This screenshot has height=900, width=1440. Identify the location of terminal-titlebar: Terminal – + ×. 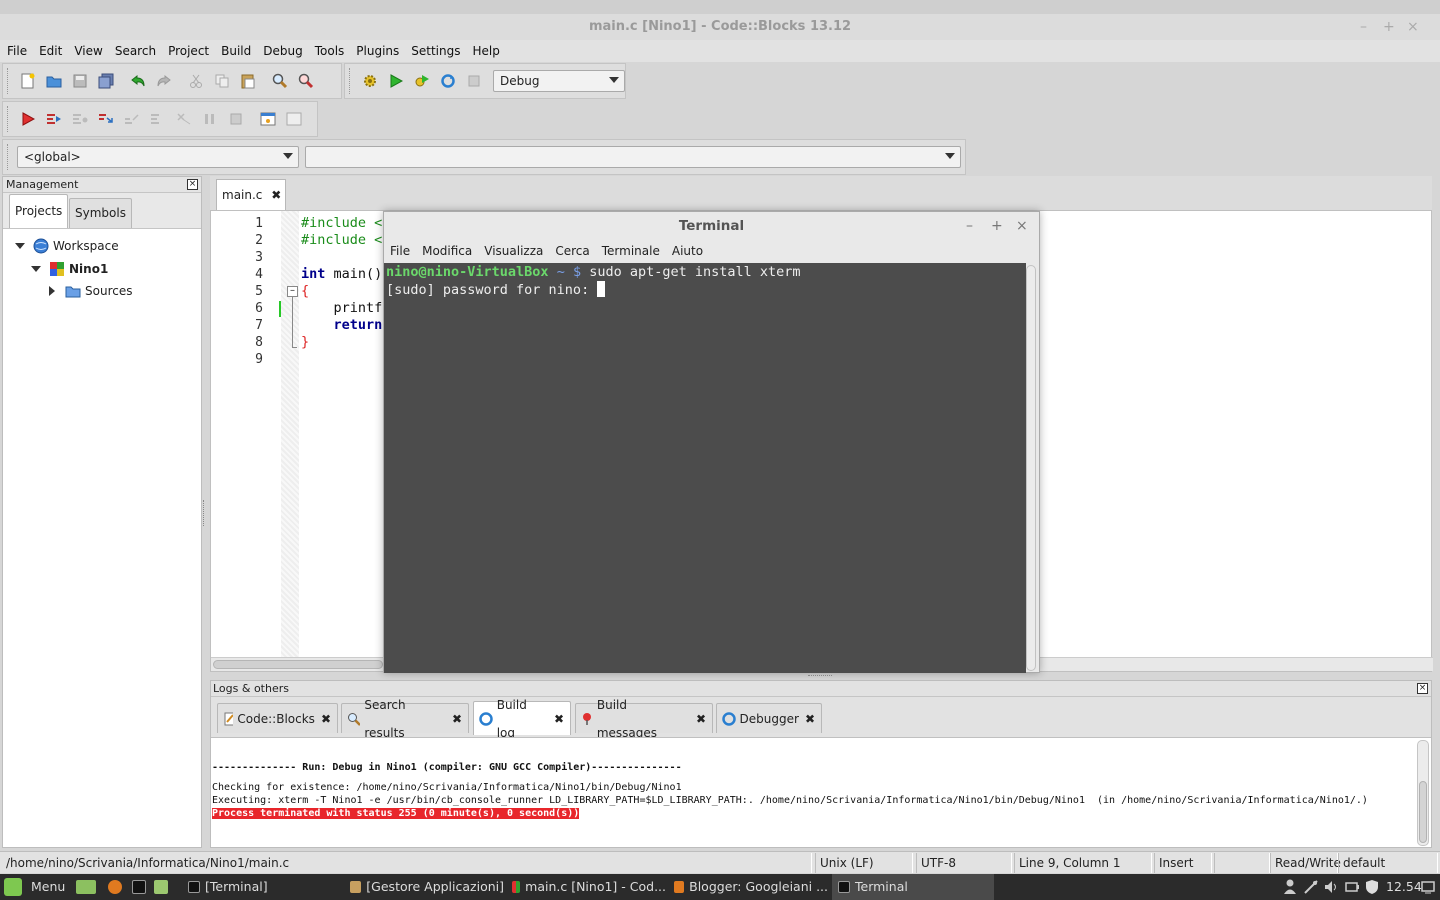
(711, 226).